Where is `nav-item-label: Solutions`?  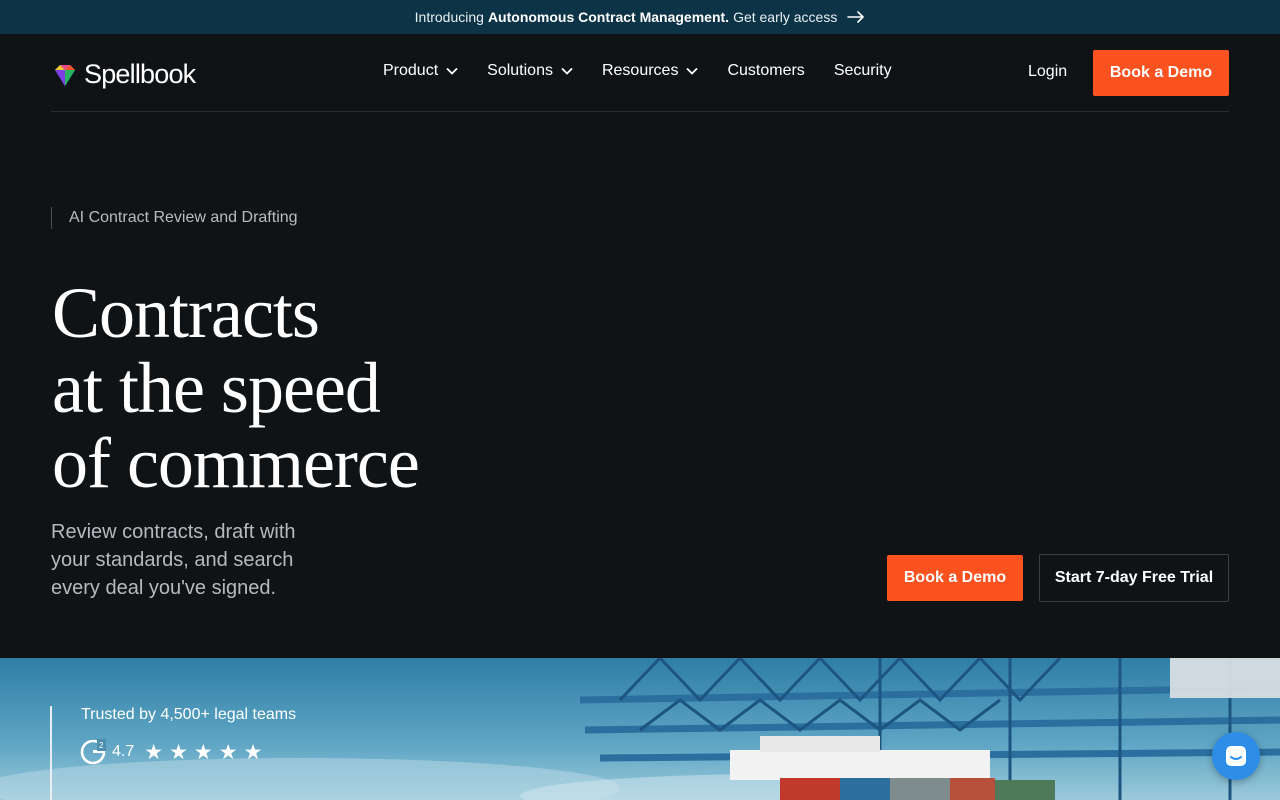
nav-item-label: Solutions is located at coordinates (520, 70).